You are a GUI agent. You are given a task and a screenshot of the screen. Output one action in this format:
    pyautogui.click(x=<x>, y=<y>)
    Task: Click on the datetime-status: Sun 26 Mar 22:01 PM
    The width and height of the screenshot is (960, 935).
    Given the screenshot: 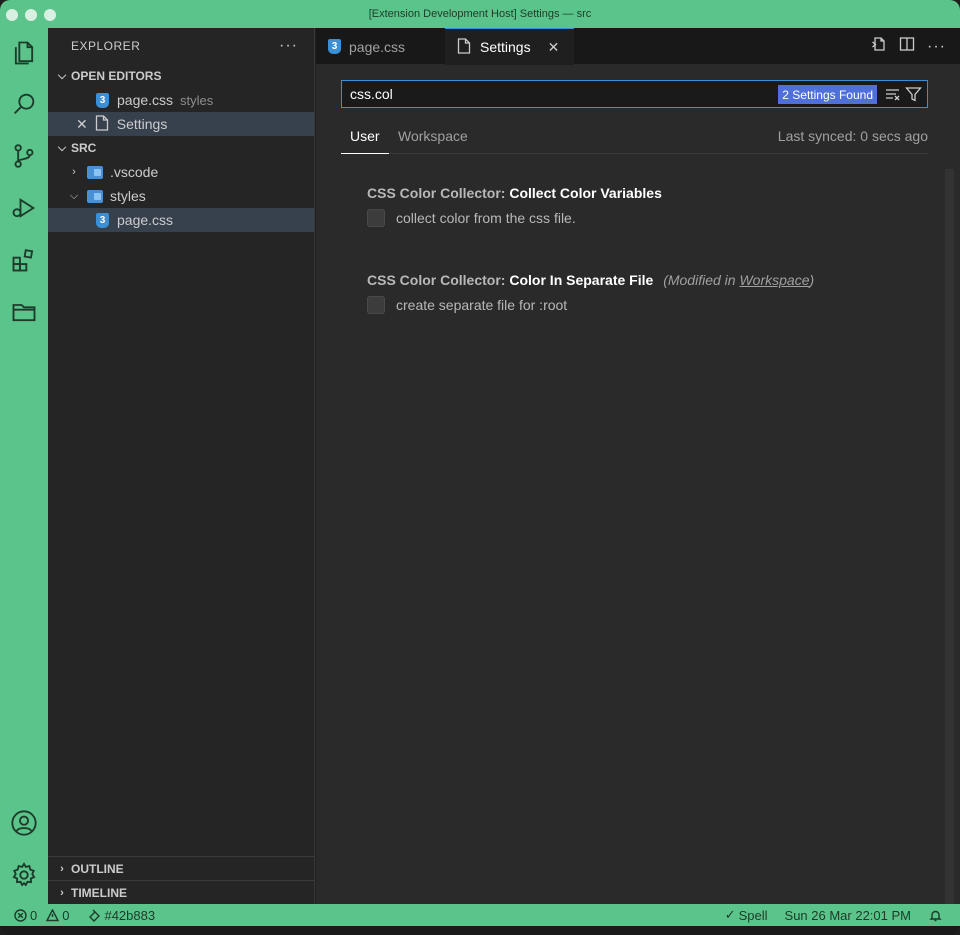 What is the action you would take?
    pyautogui.click(x=848, y=915)
    